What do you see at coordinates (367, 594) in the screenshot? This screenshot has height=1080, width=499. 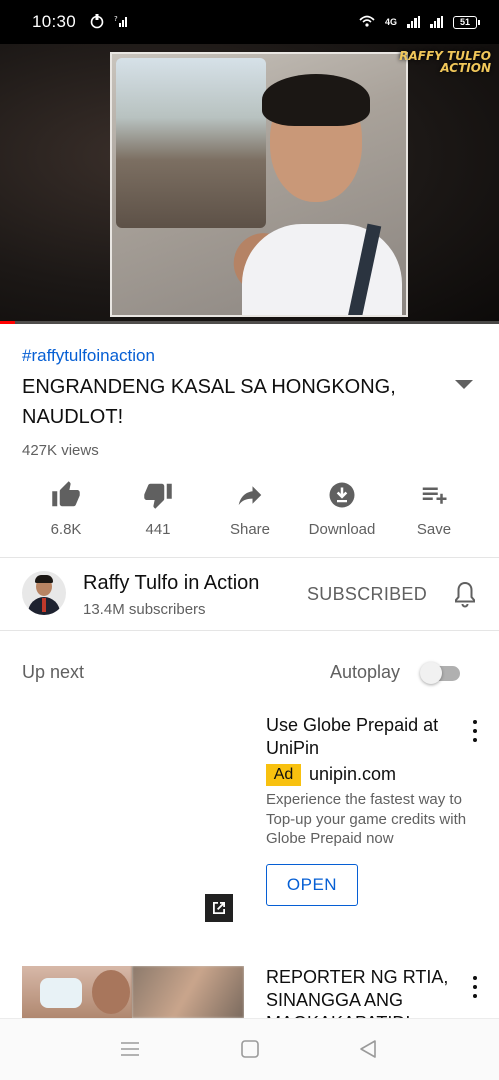 I see `subscribed-button: SUBSCRIBED` at bounding box center [367, 594].